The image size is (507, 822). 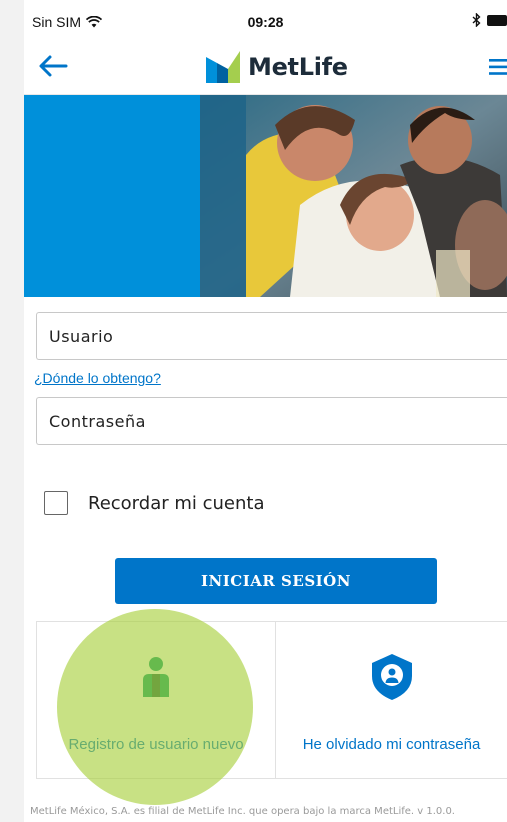 I want to click on username-field: Usuario, so click(x=271, y=336).